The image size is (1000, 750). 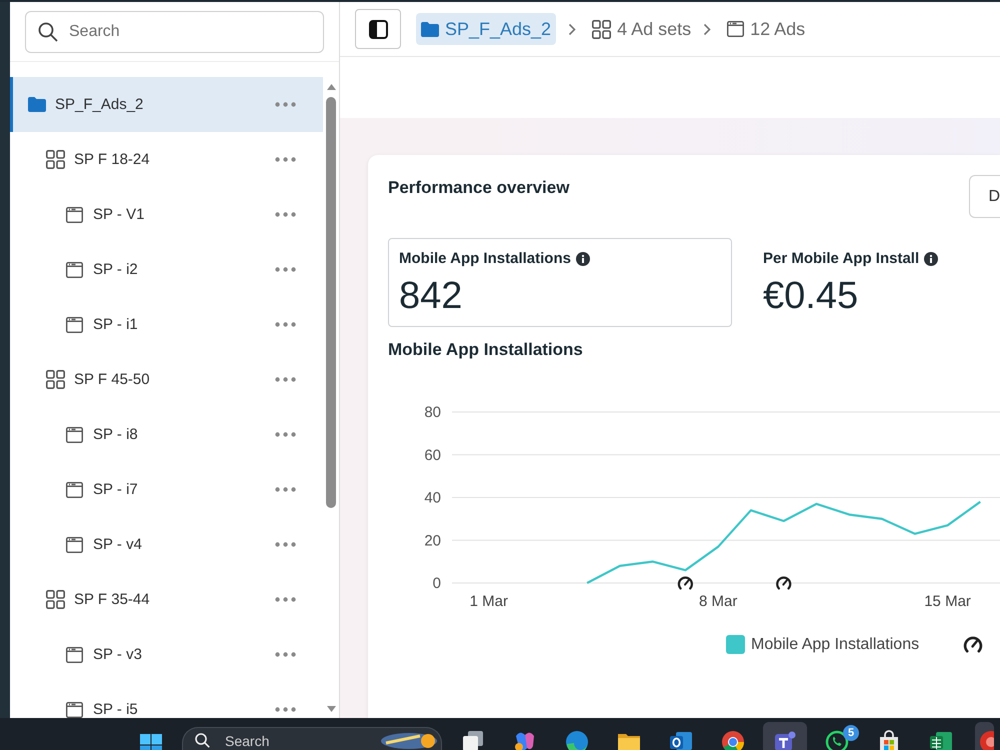 What do you see at coordinates (984, 196) in the screenshot?
I see `action-button: D` at bounding box center [984, 196].